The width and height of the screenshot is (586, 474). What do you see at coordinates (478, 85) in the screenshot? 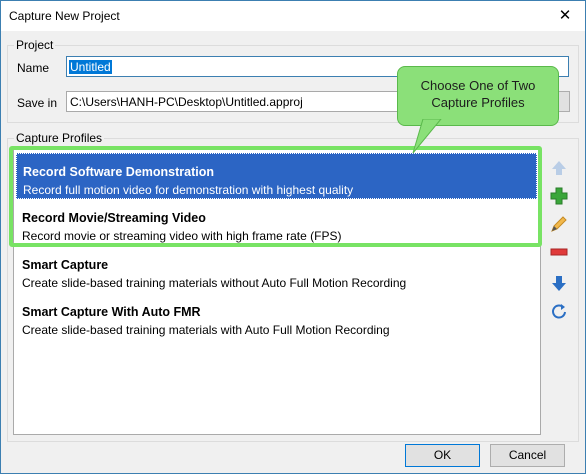
I see `callout-line-1: Choose One of Two` at bounding box center [478, 85].